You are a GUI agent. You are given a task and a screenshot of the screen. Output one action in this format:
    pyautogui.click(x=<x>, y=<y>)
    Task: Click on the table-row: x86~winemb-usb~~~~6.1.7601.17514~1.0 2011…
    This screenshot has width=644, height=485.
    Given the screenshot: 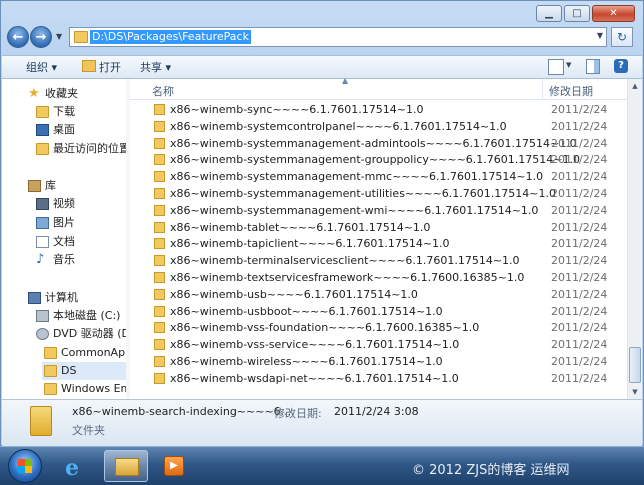 What is the action you would take?
    pyautogui.click(x=378, y=294)
    